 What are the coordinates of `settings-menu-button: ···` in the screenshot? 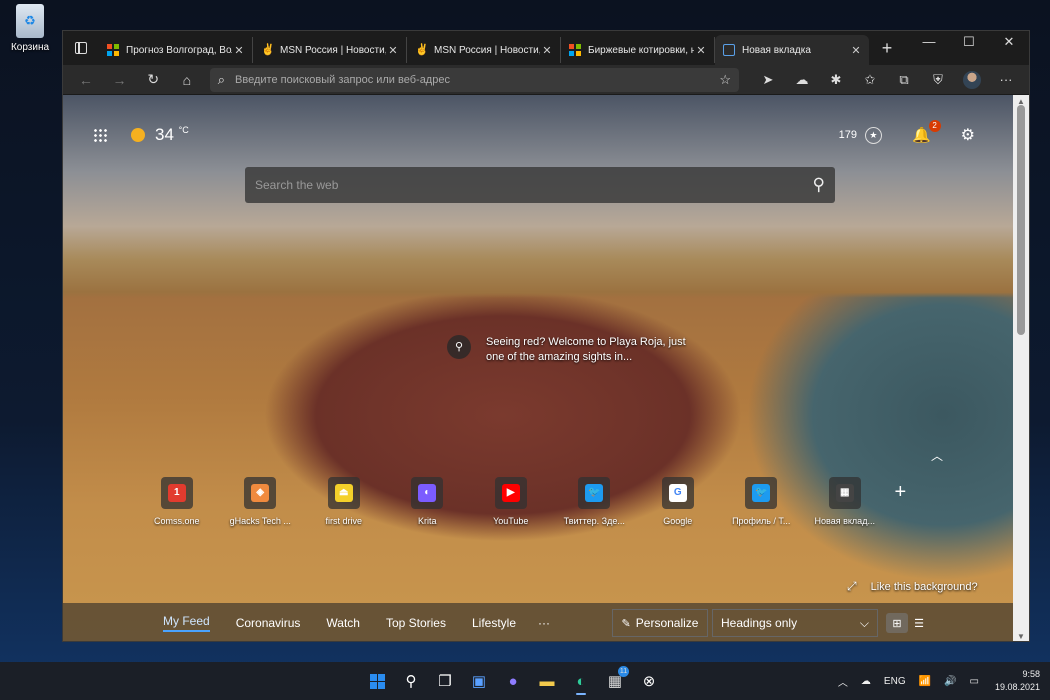 It's located at (1006, 80).